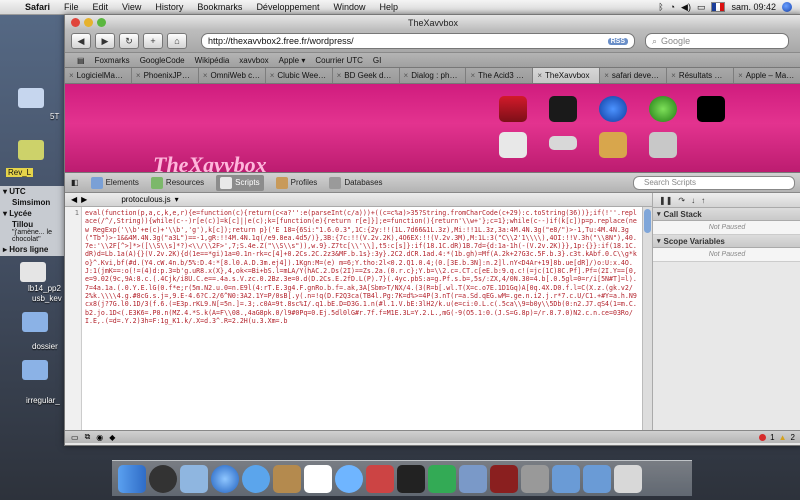 Image resolution: width=800 pixels, height=500 pixels. I want to click on buddy-group: ▾ Lycée, so click(32, 213).